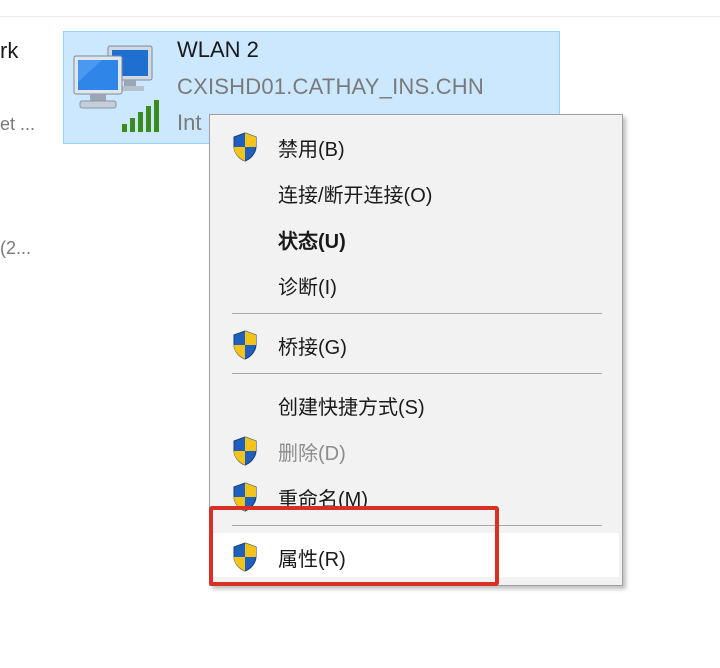  What do you see at coordinates (311, 150) in the screenshot?
I see `menu-item-label: 禁用(B)` at bounding box center [311, 150].